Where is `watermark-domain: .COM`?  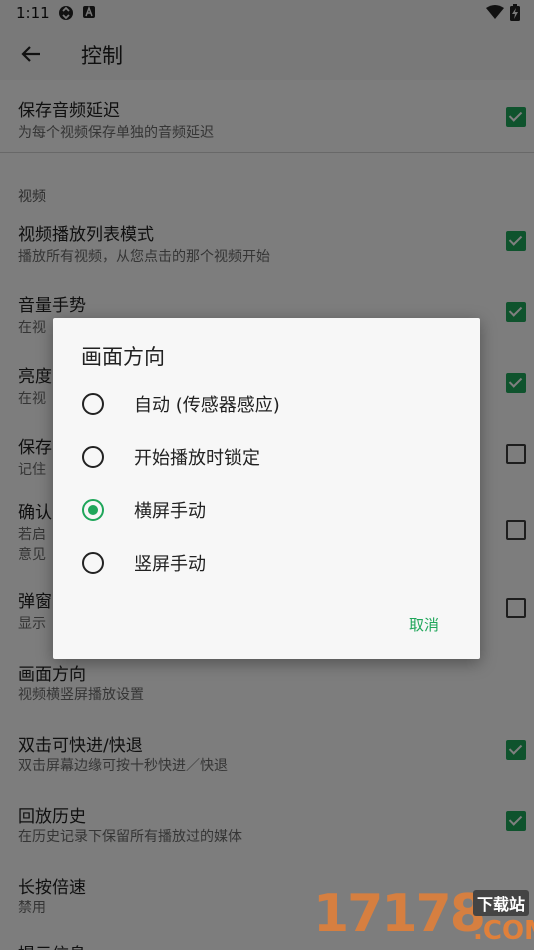
watermark-domain: .COM is located at coordinates (503, 931).